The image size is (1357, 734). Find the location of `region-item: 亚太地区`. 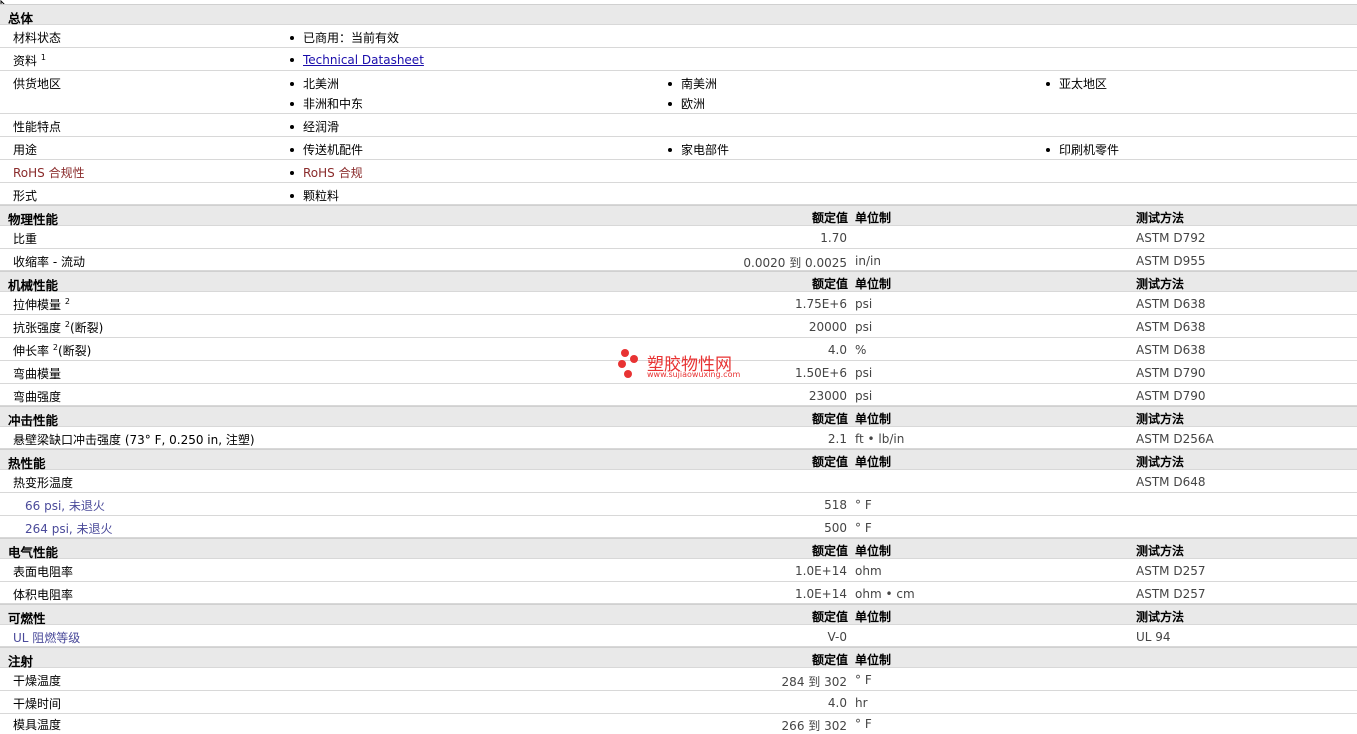

region-item: 亚太地区 is located at coordinates (1076, 83).